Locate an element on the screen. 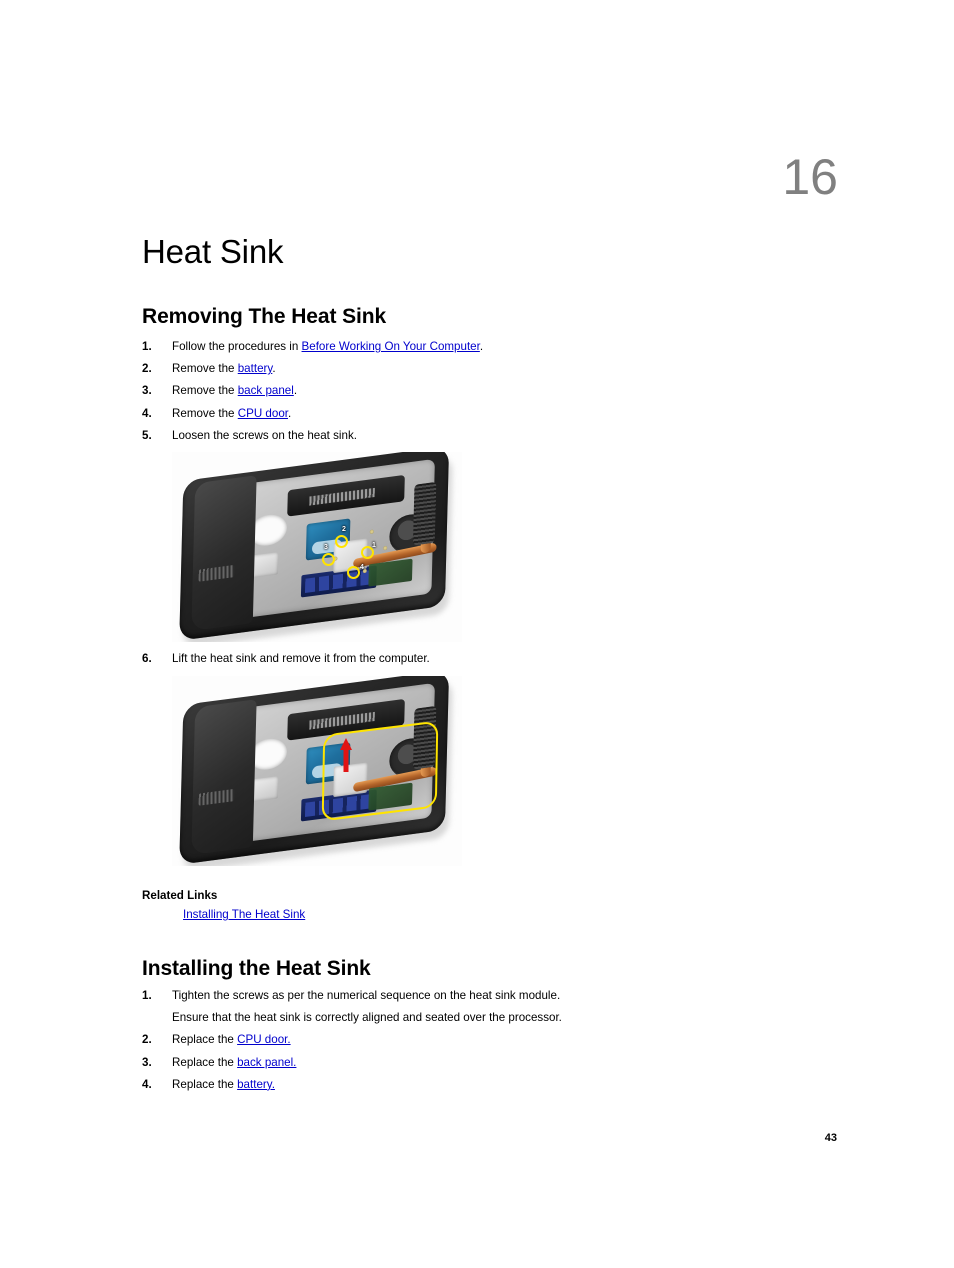 Image resolution: width=954 pixels, height=1268 pixels. list-item-text: Remove the CPU door. is located at coordinates (477, 414).